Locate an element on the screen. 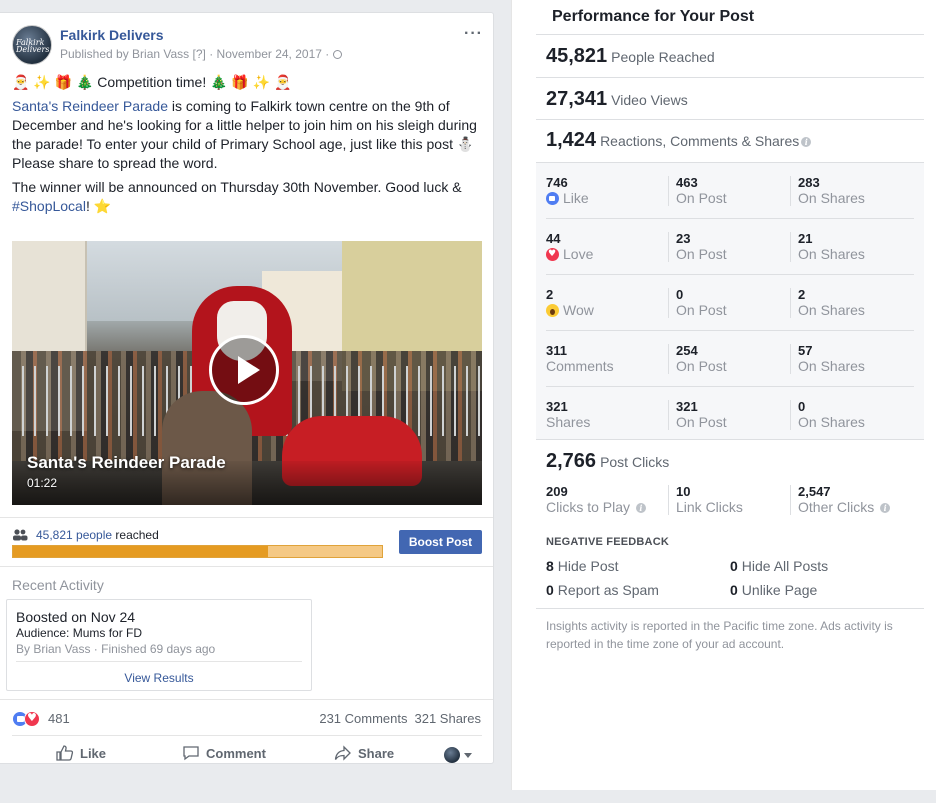  comments-on-post: 254 is located at coordinates (687, 350).